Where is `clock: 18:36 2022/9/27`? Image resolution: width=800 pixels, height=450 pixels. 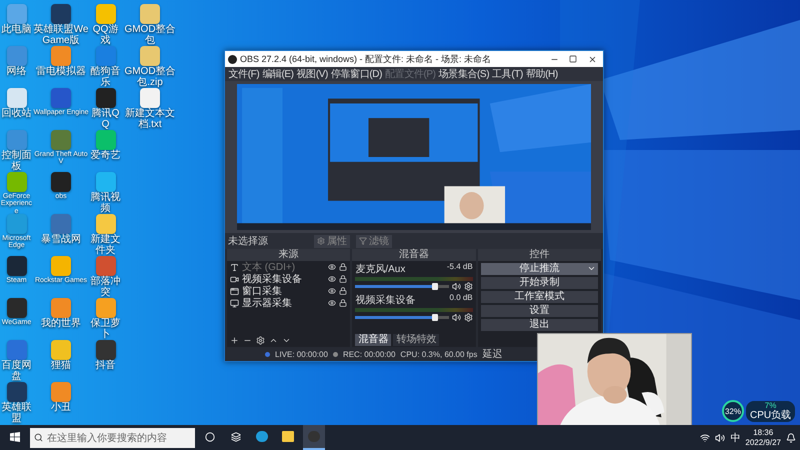 clock: 18:36 2022/9/27 is located at coordinates (763, 437).